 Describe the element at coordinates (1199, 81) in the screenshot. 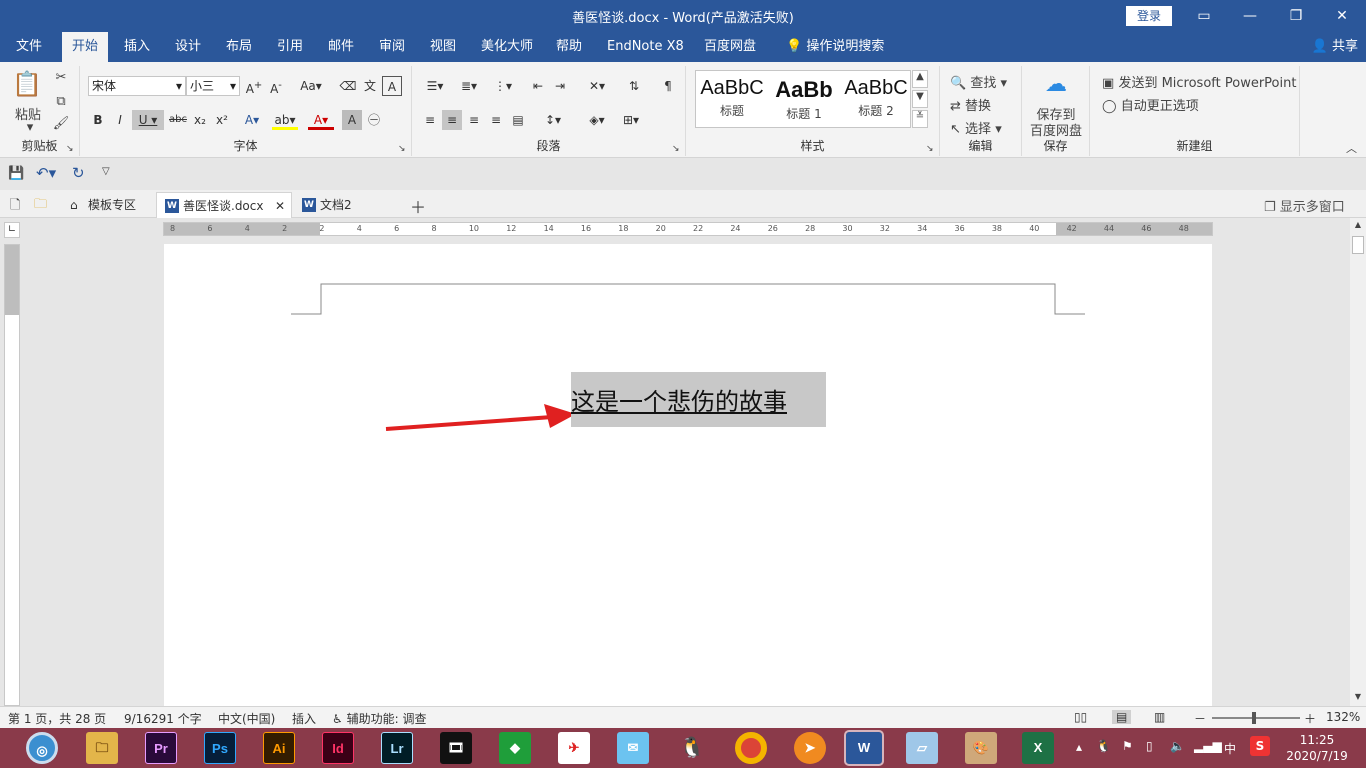

I see `send-to-powerpoint-button: ▣ 发送到 Microsoft PowerPoint` at that location.